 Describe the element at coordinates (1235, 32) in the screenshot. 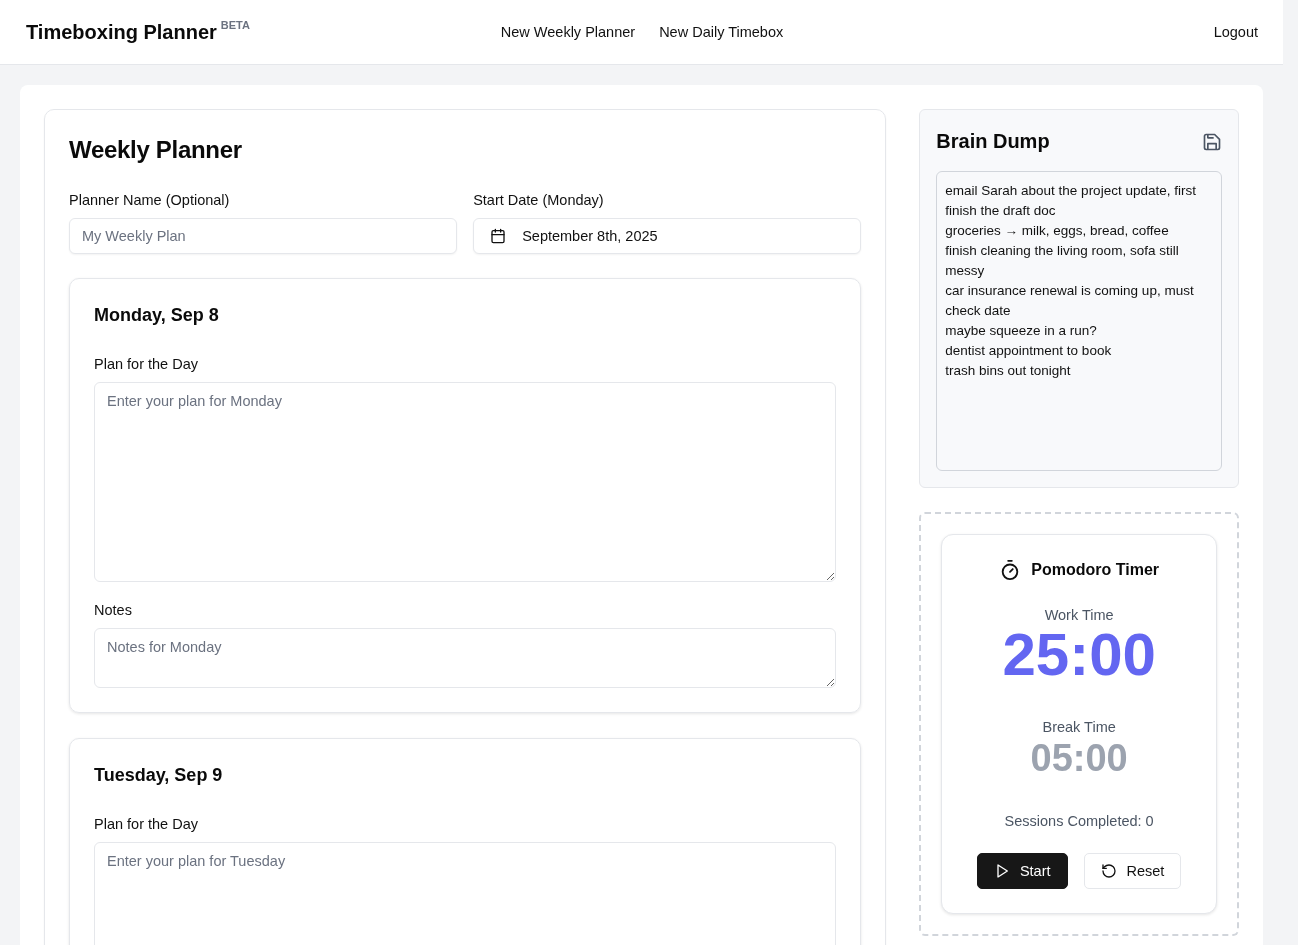

I see `logout-link: Logout` at that location.